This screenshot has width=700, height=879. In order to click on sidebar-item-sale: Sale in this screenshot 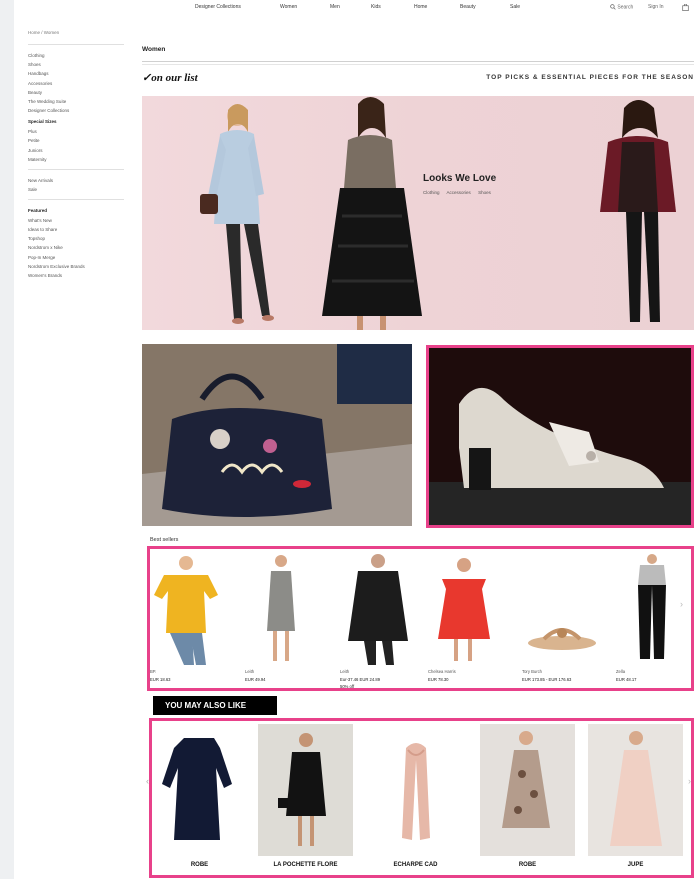, I will do `click(83, 190)`.